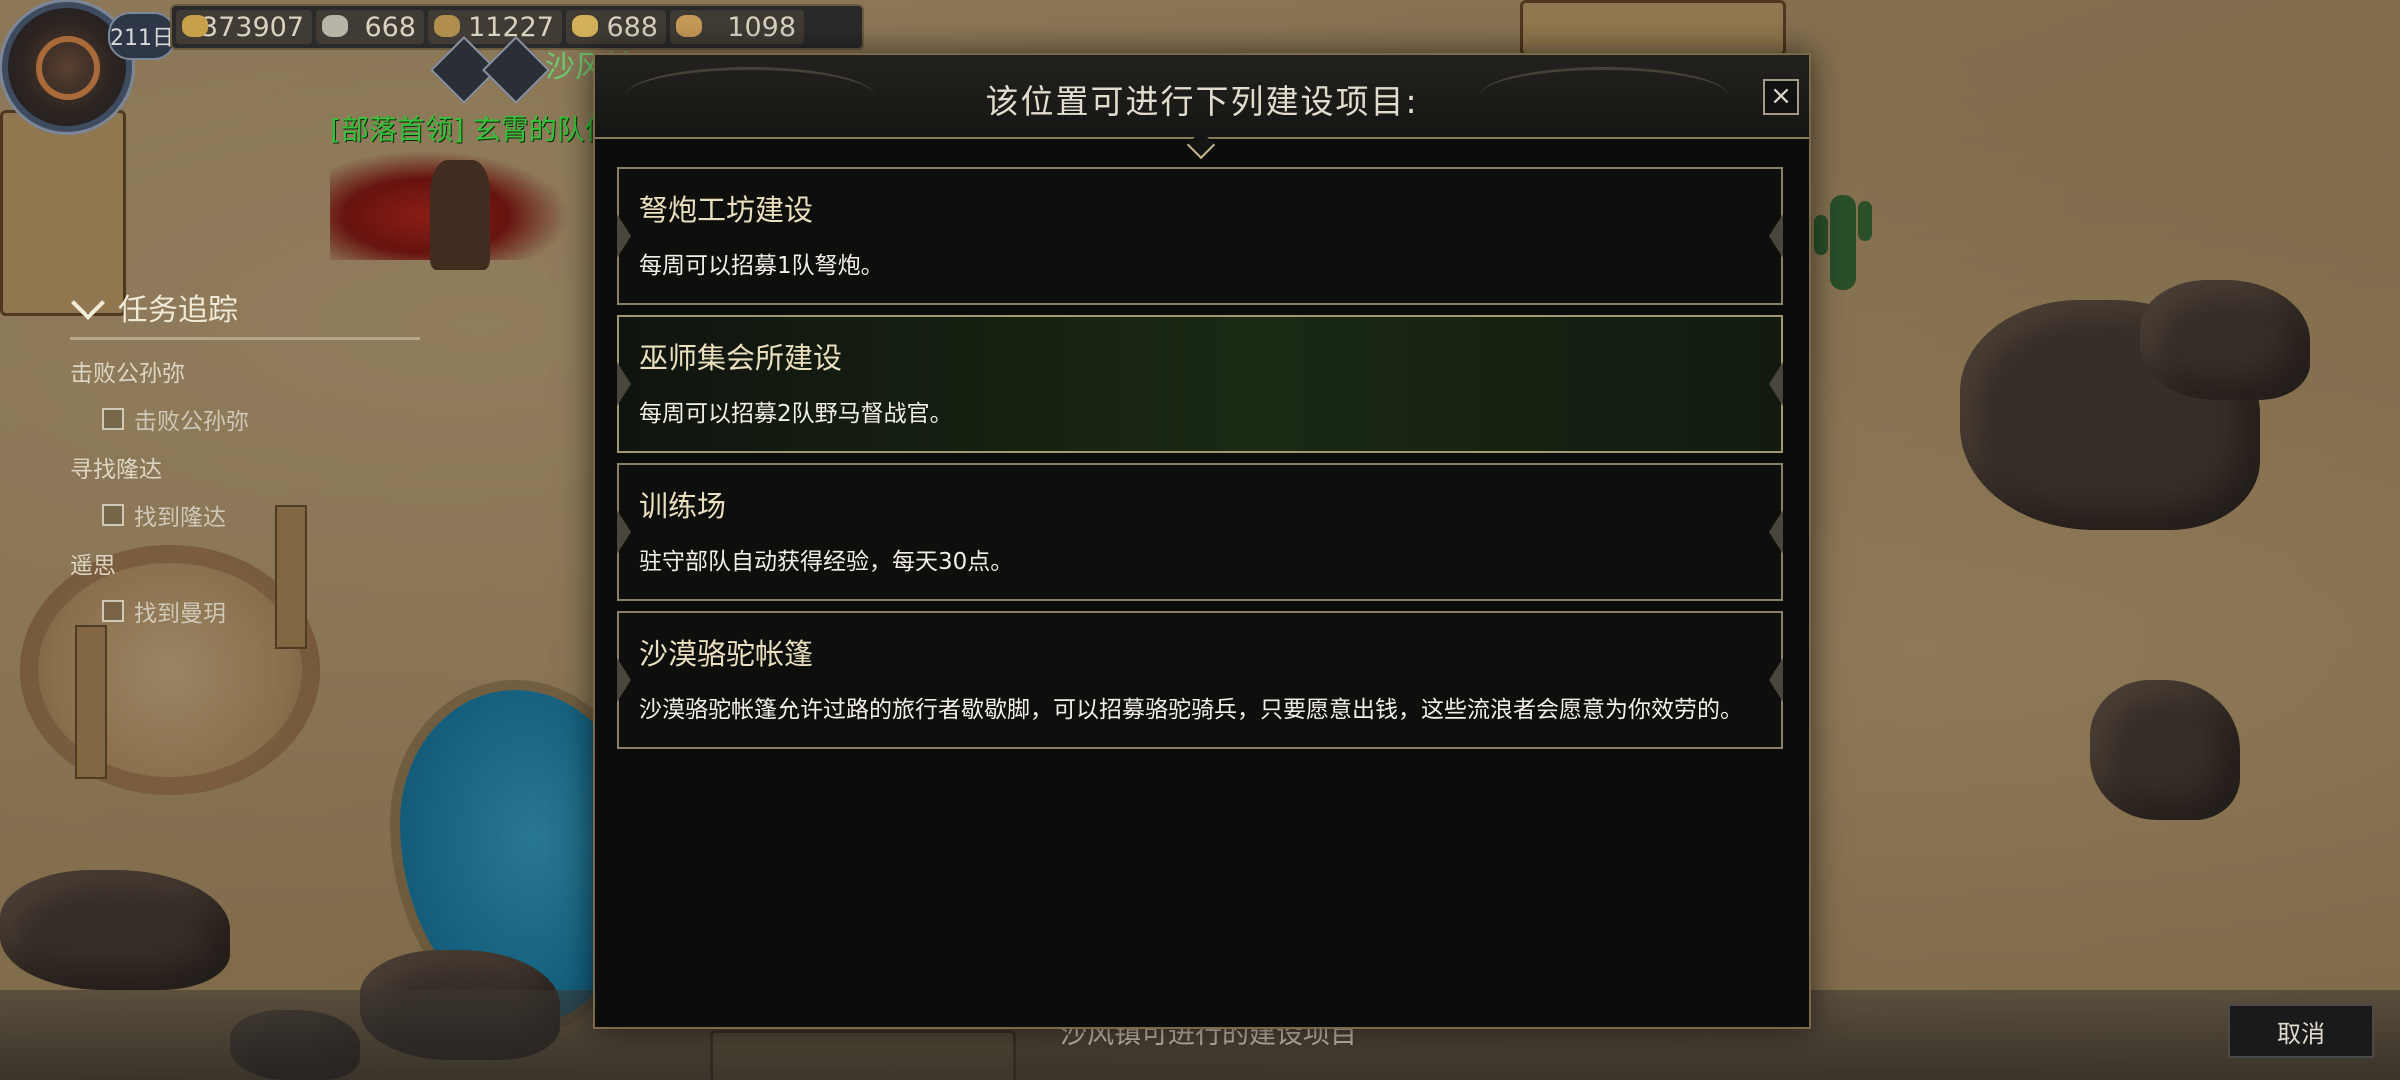 The width and height of the screenshot is (2400, 1080). Describe the element at coordinates (761, 27) in the screenshot. I see `resource-value: 1098` at that location.